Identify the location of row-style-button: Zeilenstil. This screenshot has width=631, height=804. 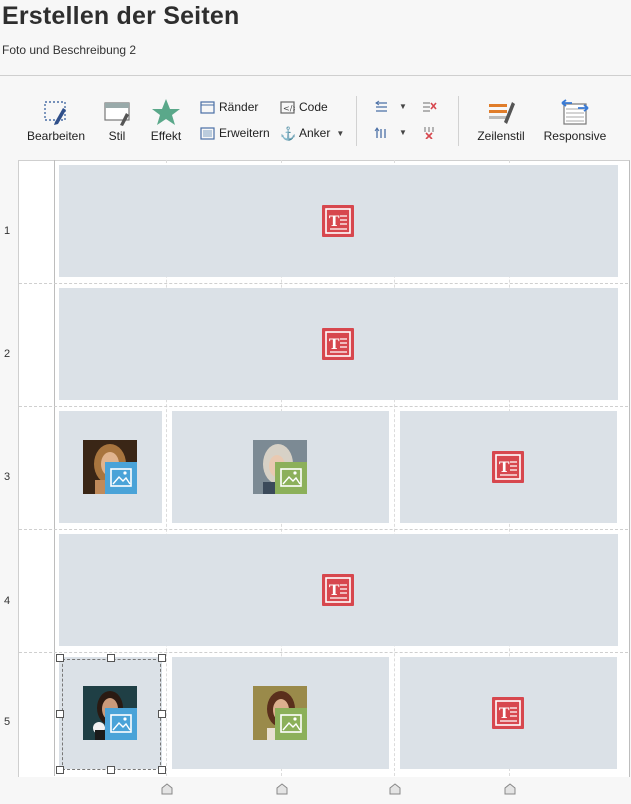
(501, 120).